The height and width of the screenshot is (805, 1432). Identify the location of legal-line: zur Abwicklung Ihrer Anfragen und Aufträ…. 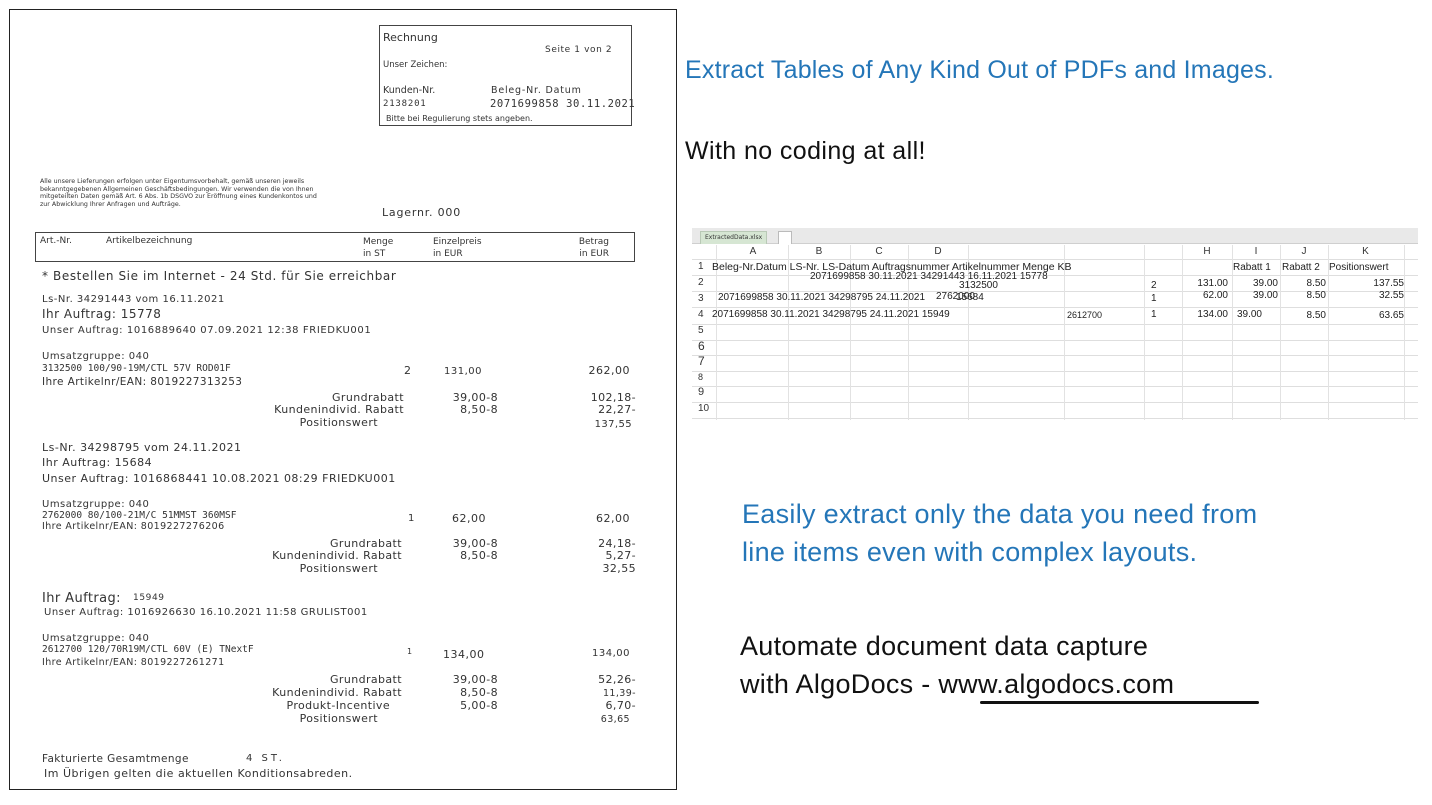
(110, 204).